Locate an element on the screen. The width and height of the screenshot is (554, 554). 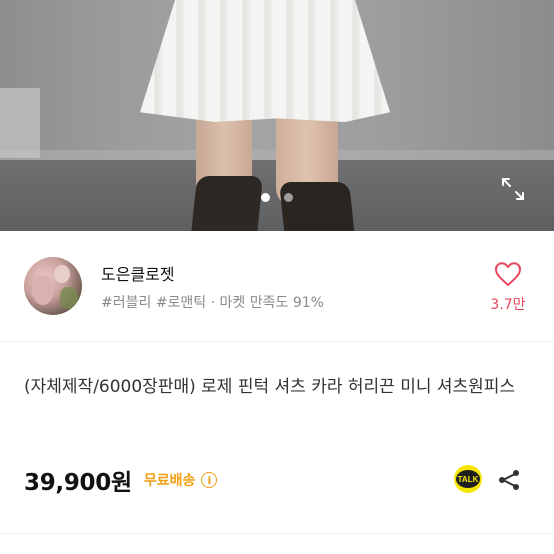
carousel-dot-active is located at coordinates (265, 197).